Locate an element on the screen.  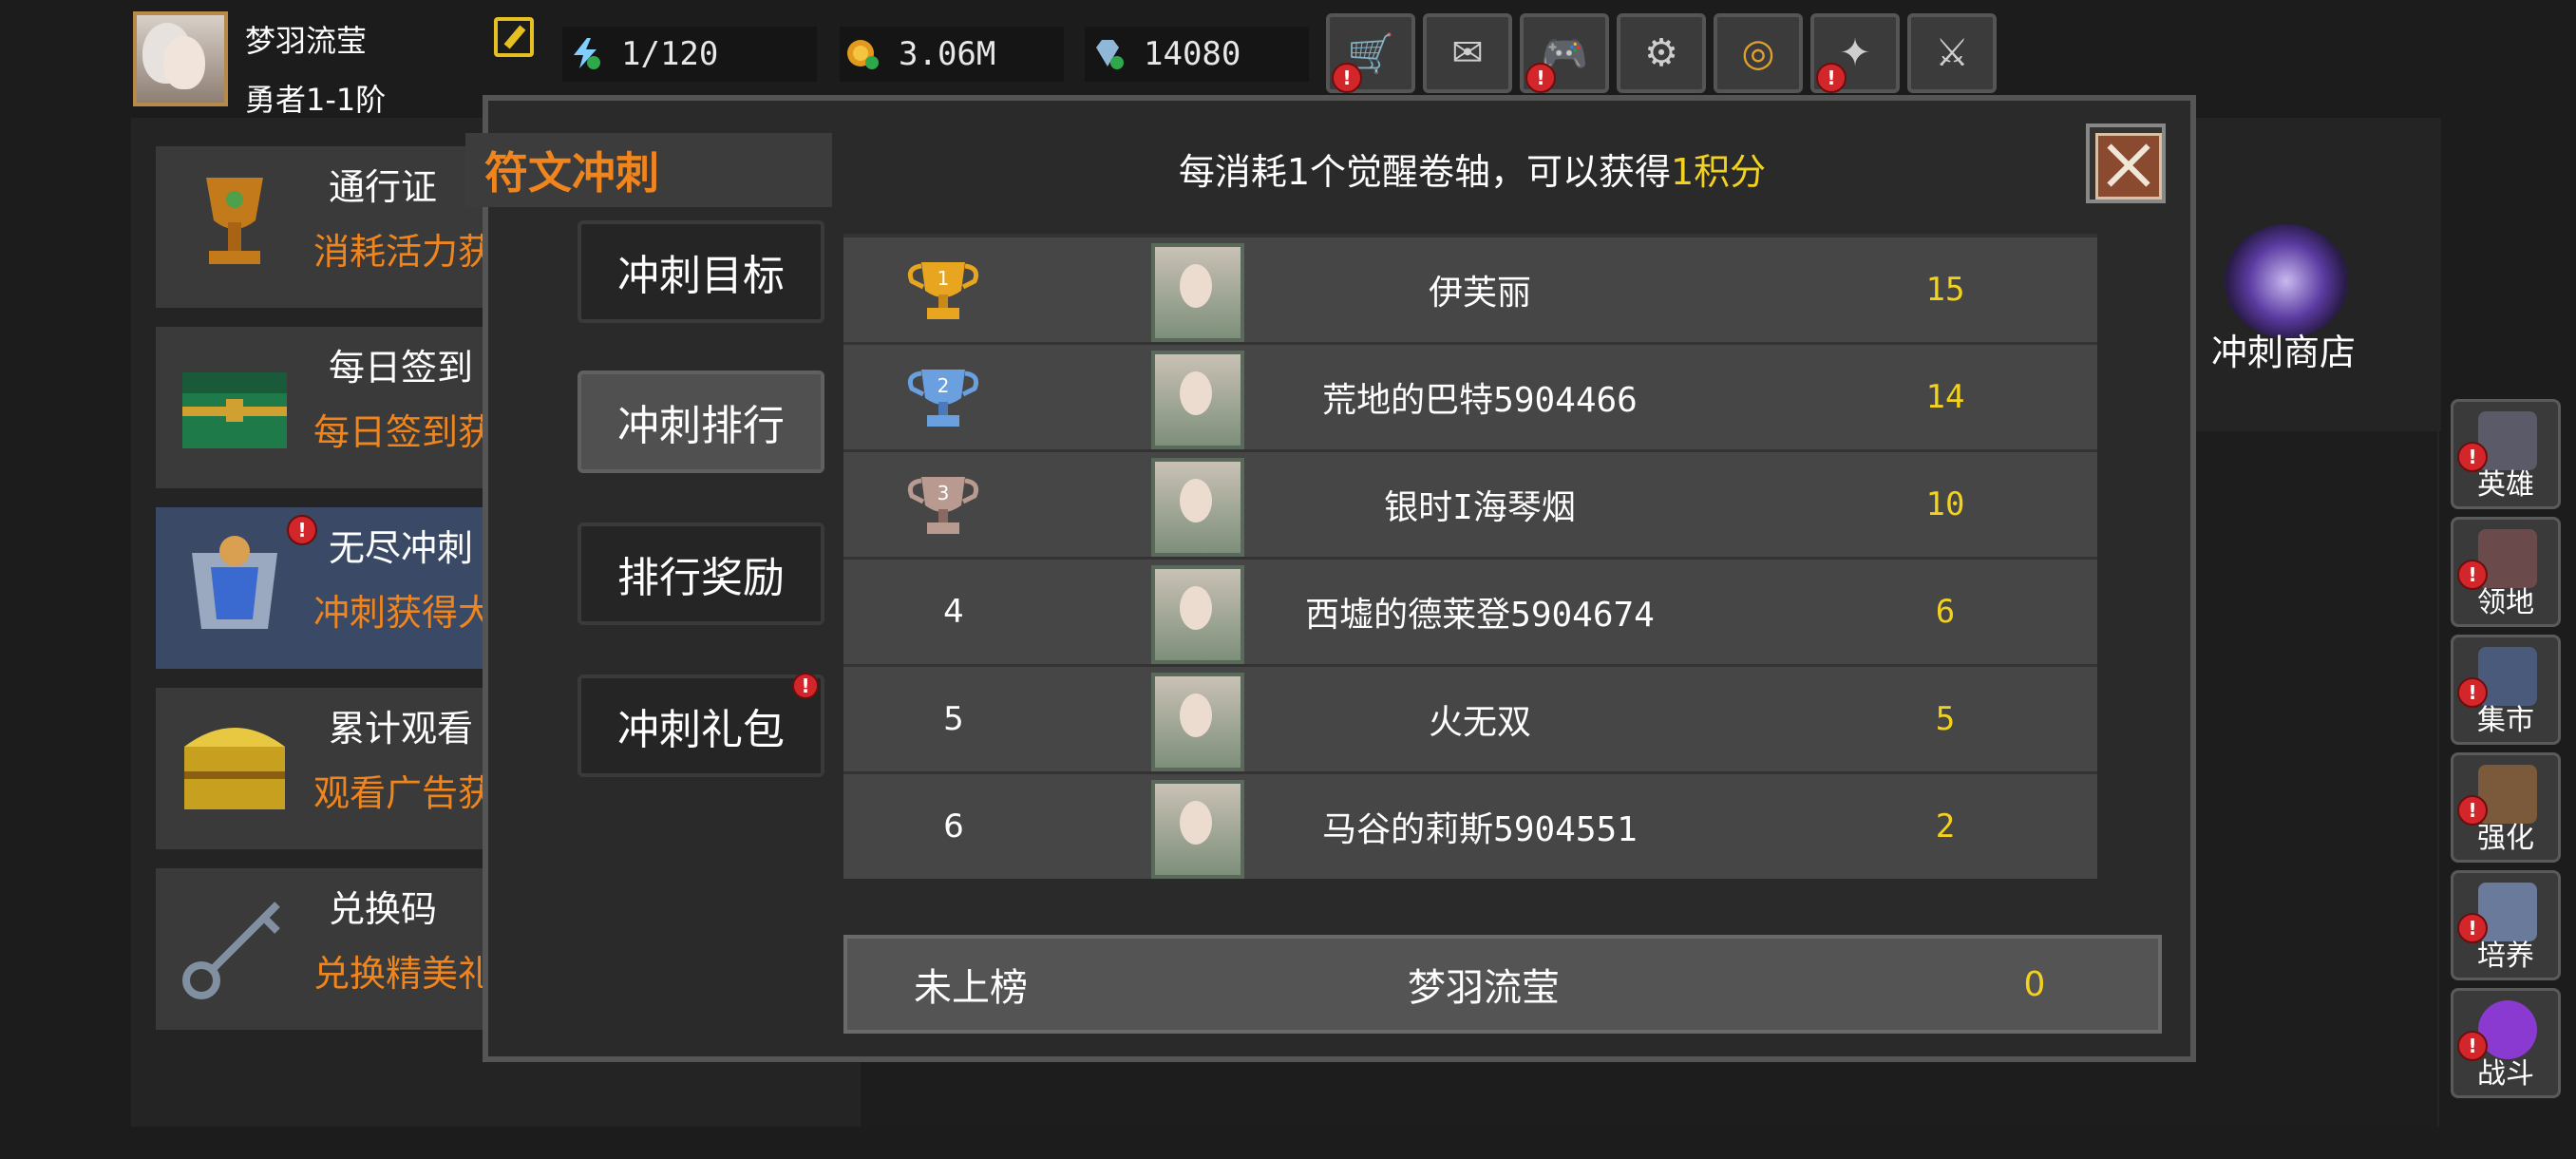
tab-sprint-ranking: 冲刺排行 is located at coordinates (701, 421).